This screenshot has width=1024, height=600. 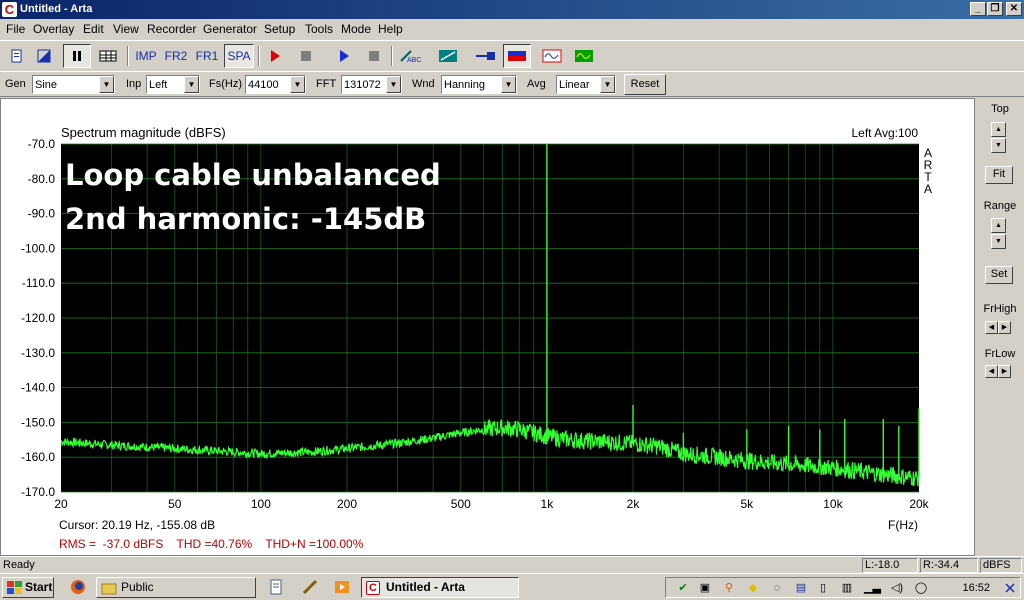 What do you see at coordinates (512, 564) in the screenshot?
I see `status-bar: Ready L:-18.0 R:-34.4 dBFS` at bounding box center [512, 564].